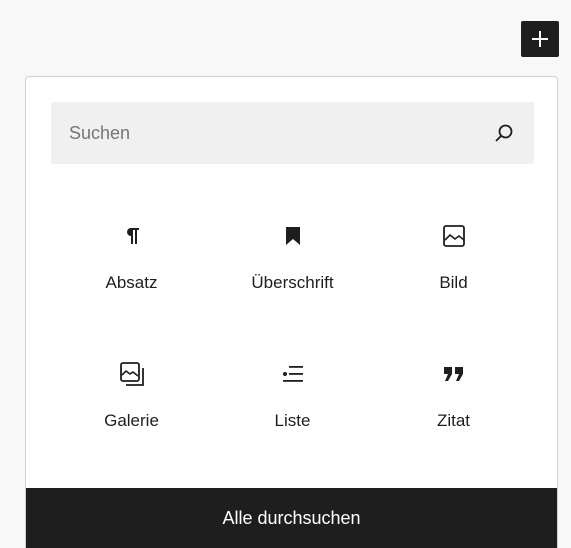 This screenshot has height=548, width=571. I want to click on block-item-list: Liste, so click(292, 404).